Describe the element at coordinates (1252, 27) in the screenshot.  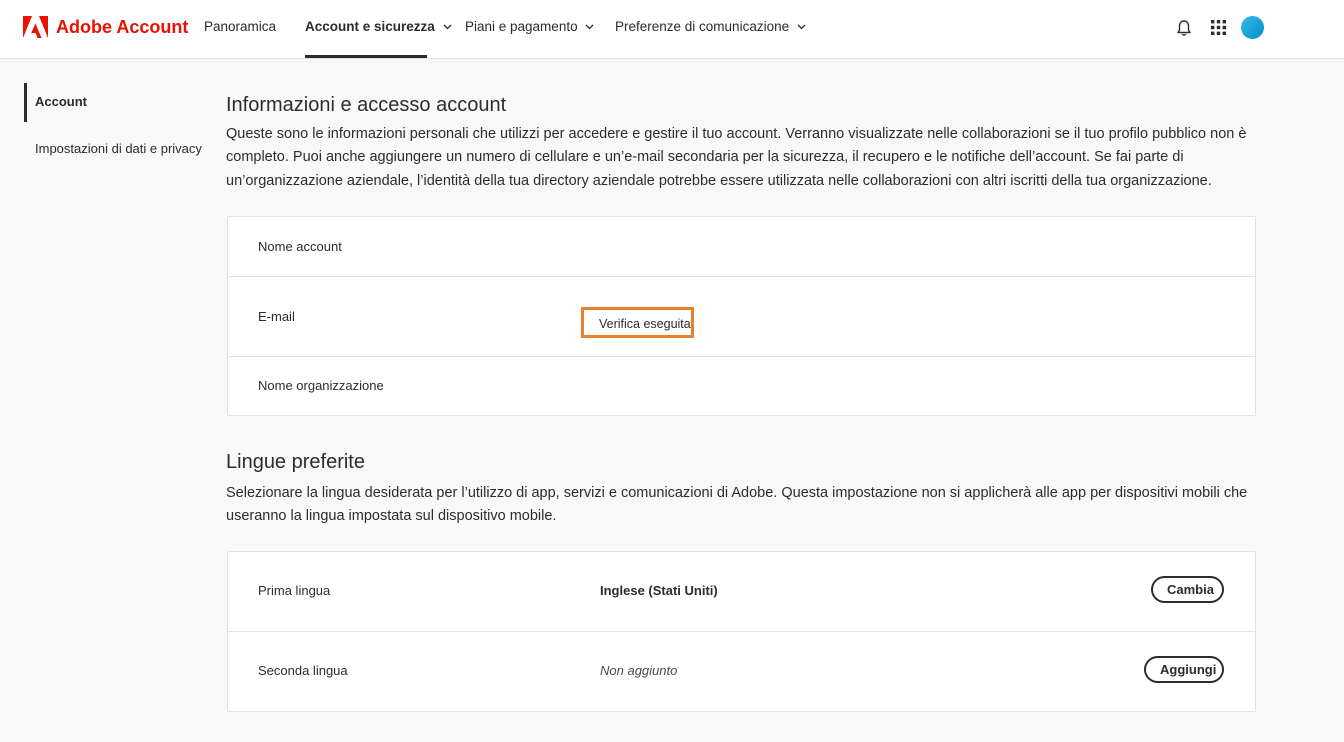
I see `avatar` at that location.